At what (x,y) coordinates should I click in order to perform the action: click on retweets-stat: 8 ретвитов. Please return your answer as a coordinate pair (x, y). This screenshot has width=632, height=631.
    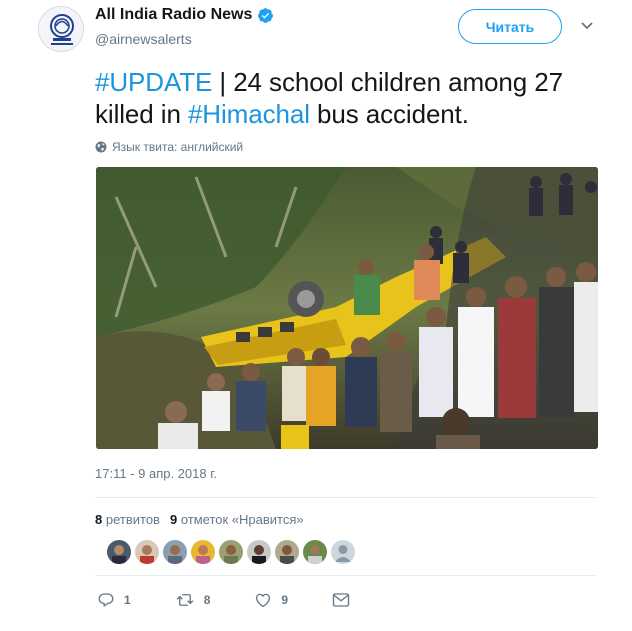
    Looking at the image, I should click on (127, 519).